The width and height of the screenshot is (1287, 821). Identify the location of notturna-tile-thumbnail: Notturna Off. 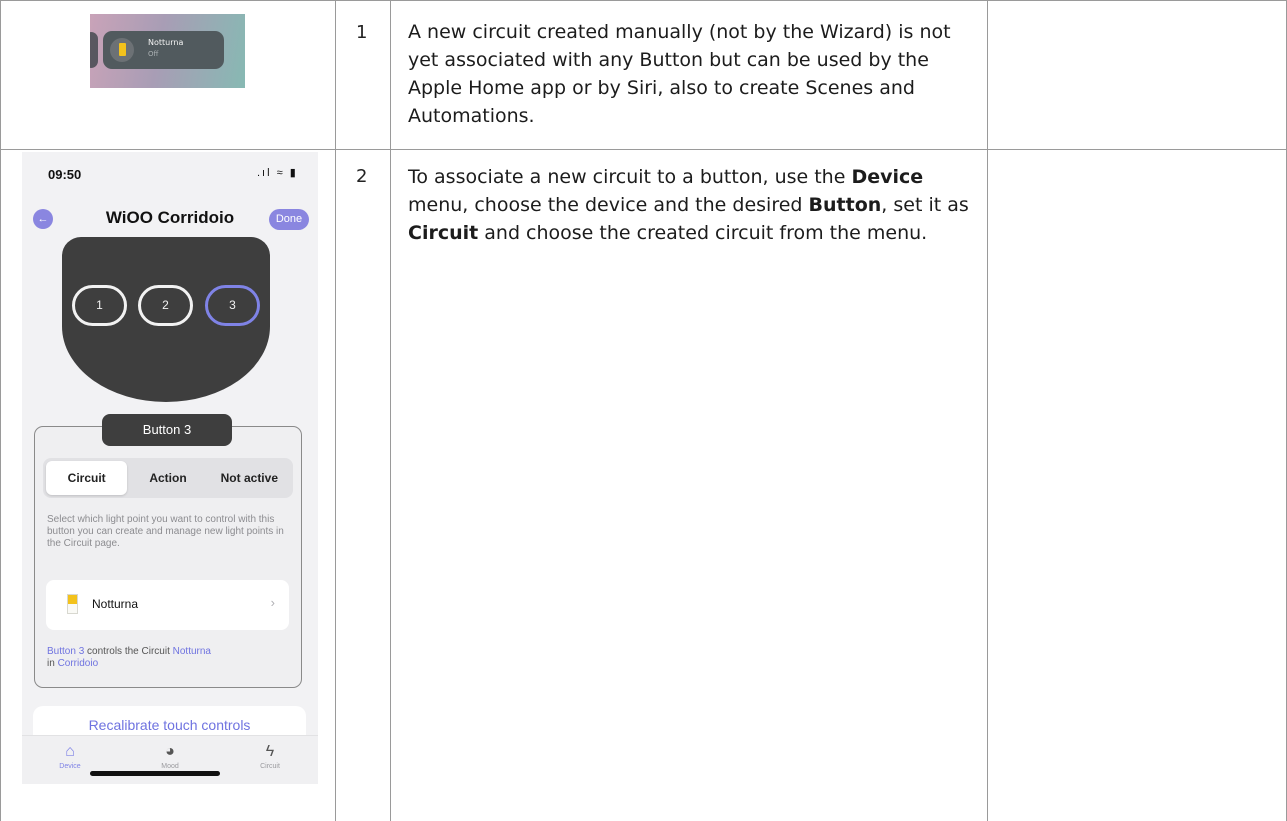
(167, 51).